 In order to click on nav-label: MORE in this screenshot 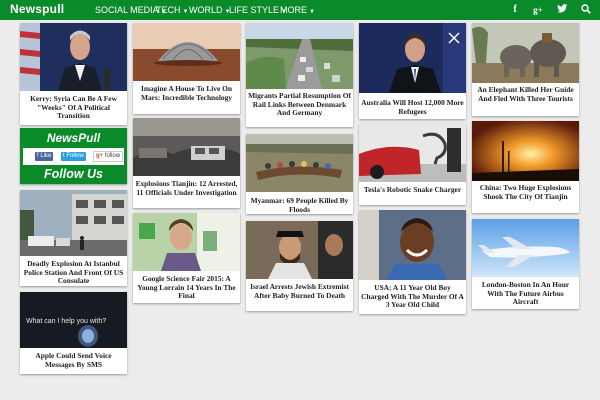, I will do `click(293, 10)`.